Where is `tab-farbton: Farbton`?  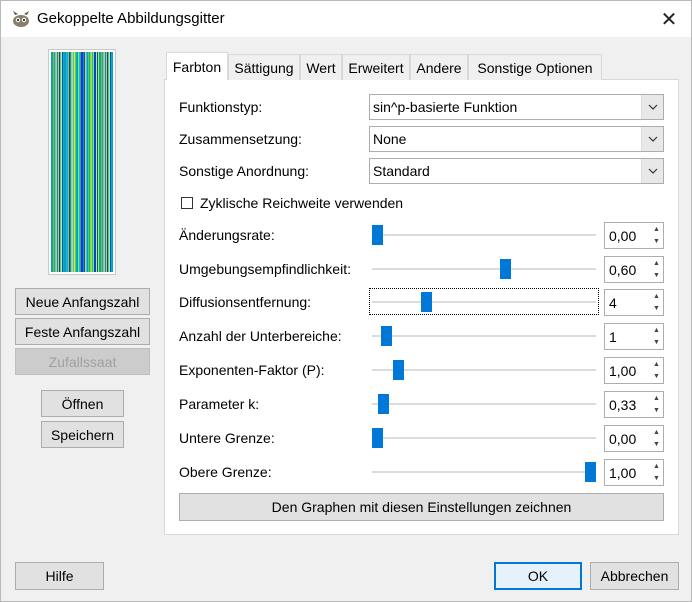 tab-farbton: Farbton is located at coordinates (197, 66).